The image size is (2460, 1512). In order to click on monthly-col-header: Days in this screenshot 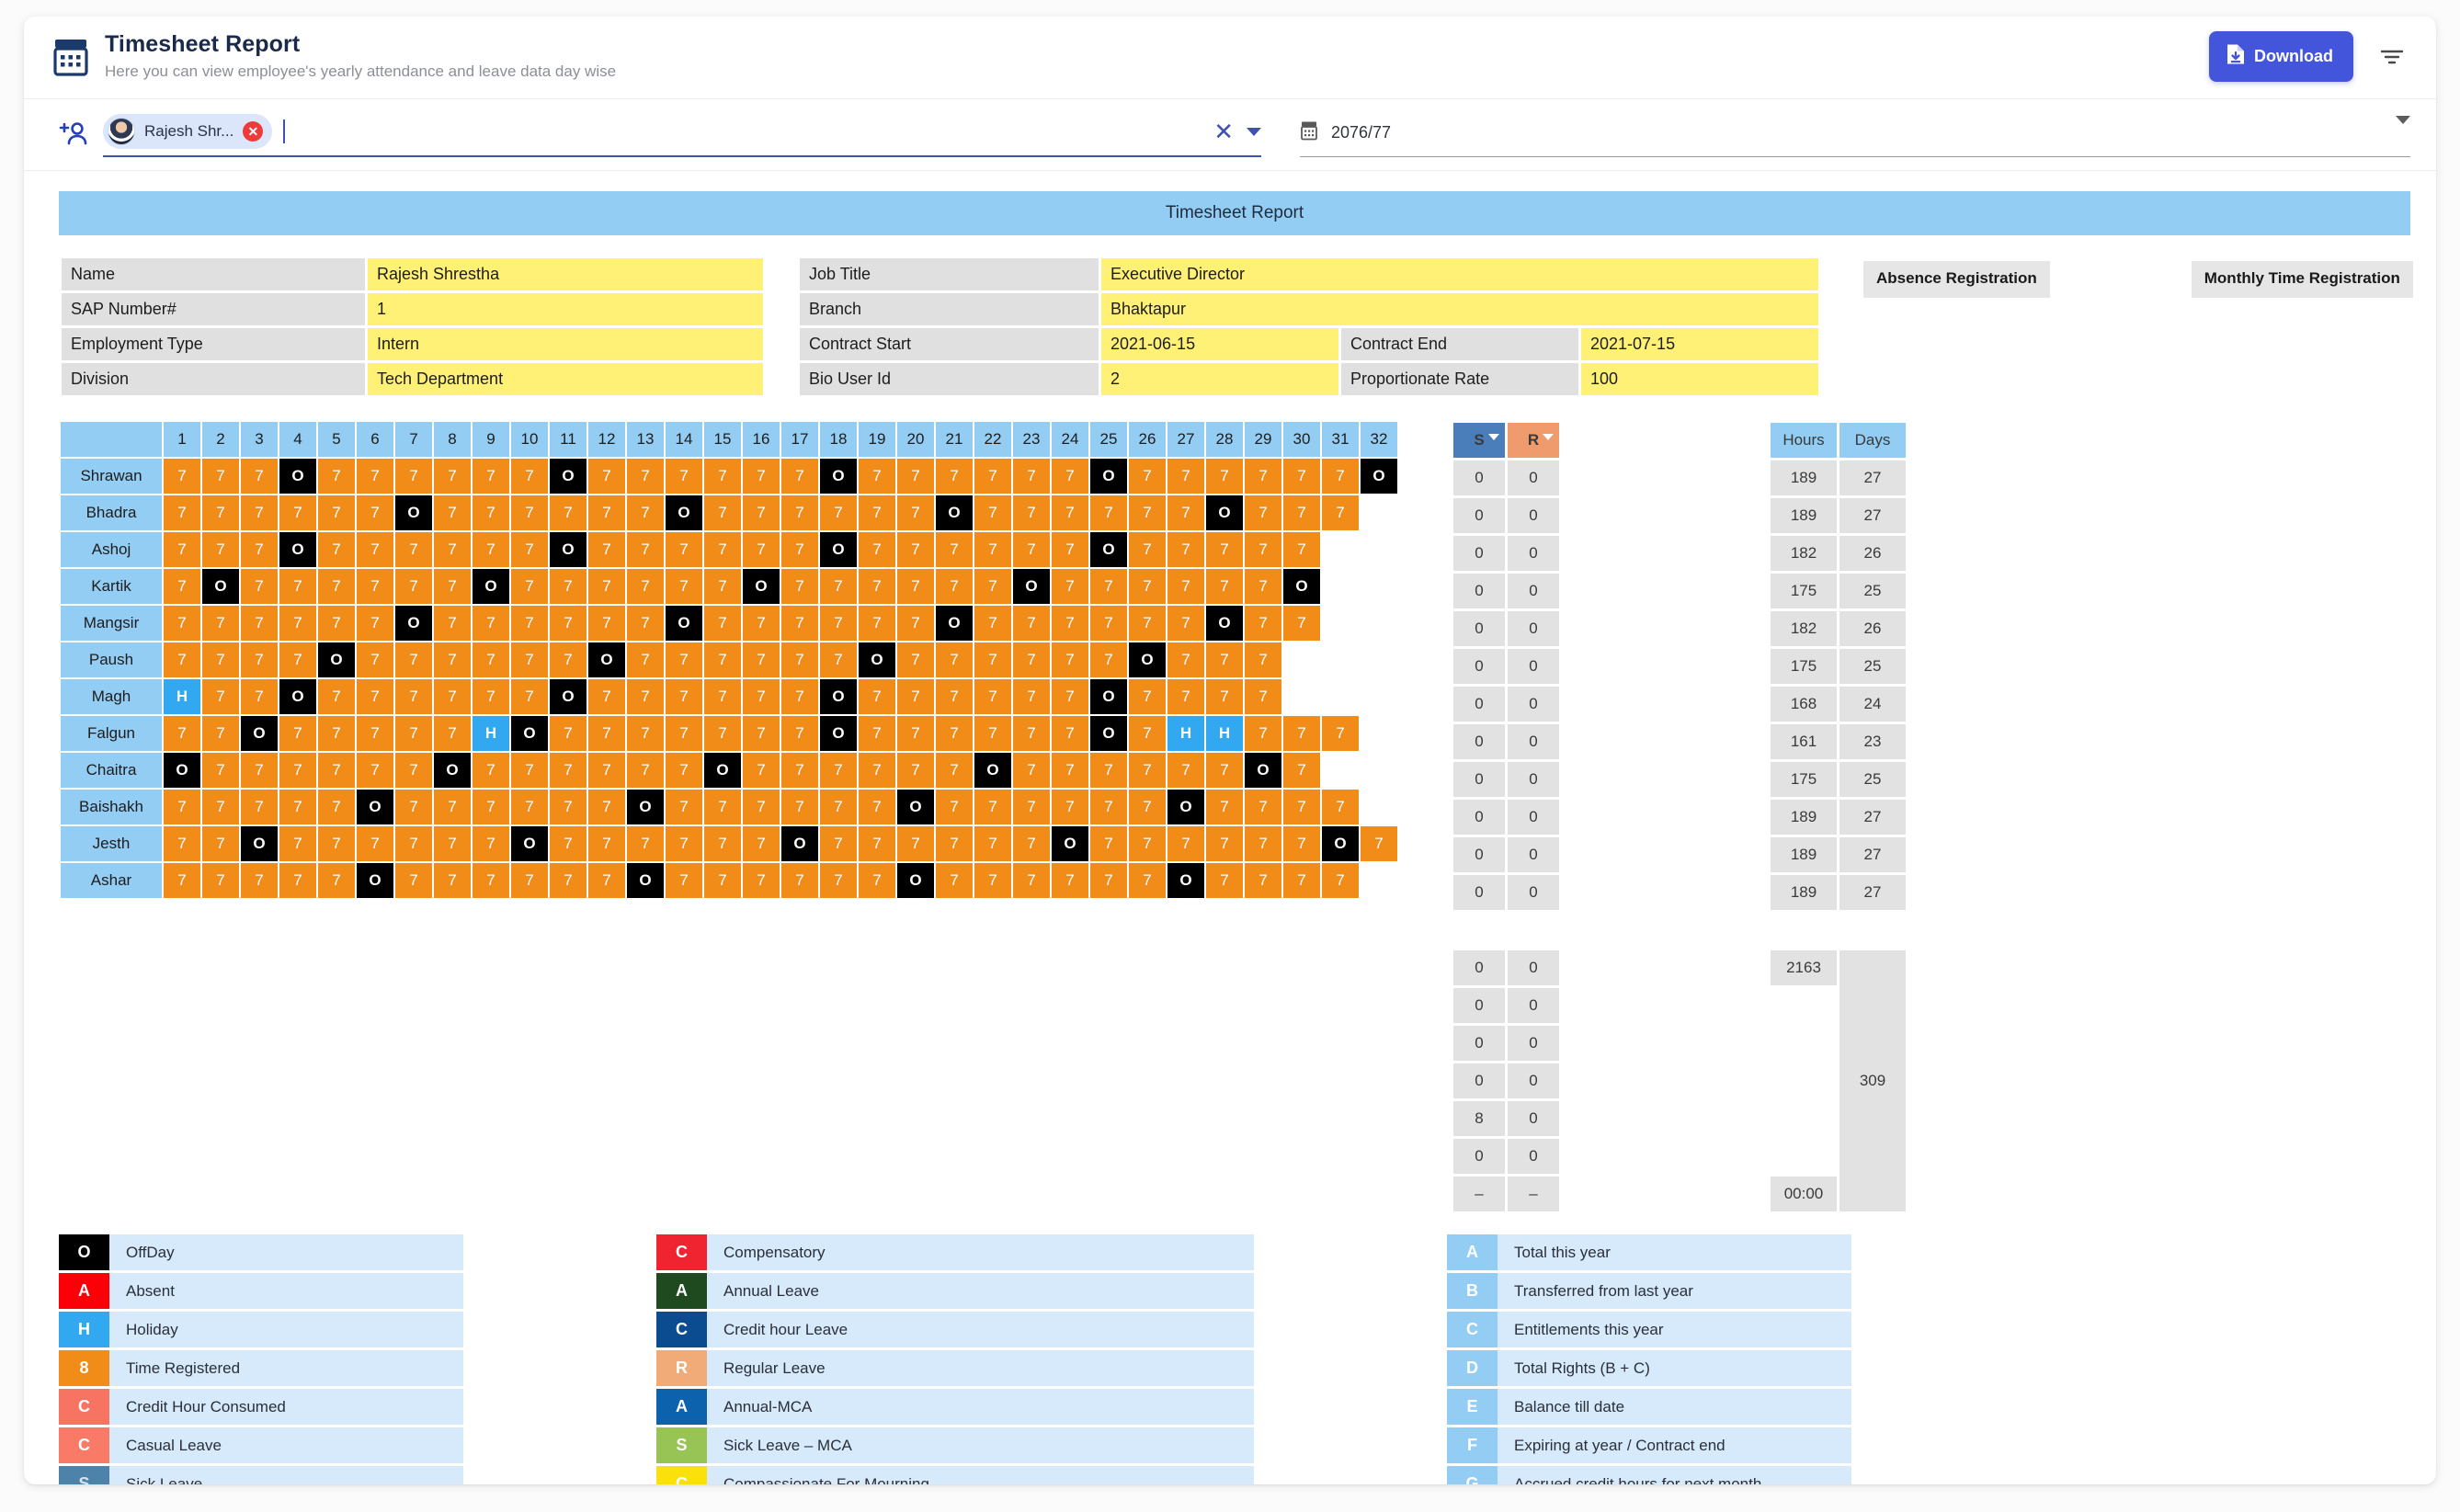, I will do `click(1872, 440)`.